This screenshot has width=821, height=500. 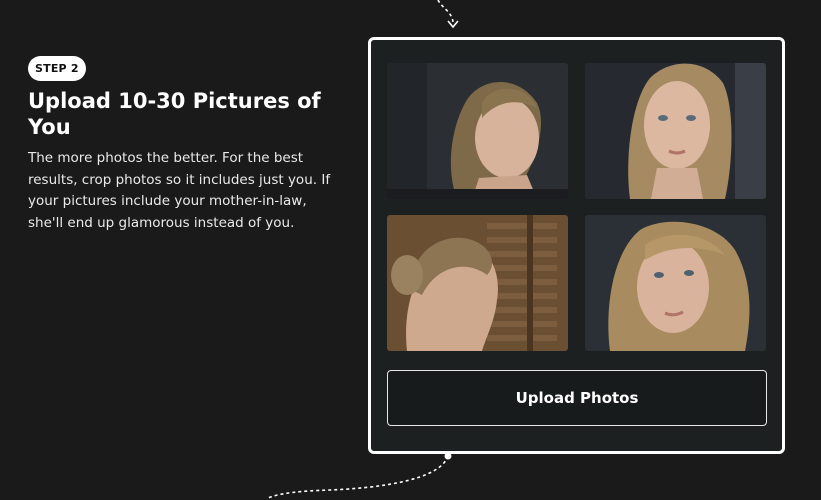 What do you see at coordinates (174, 114) in the screenshot?
I see `step-title: Upload 10-30 Pictures of You` at bounding box center [174, 114].